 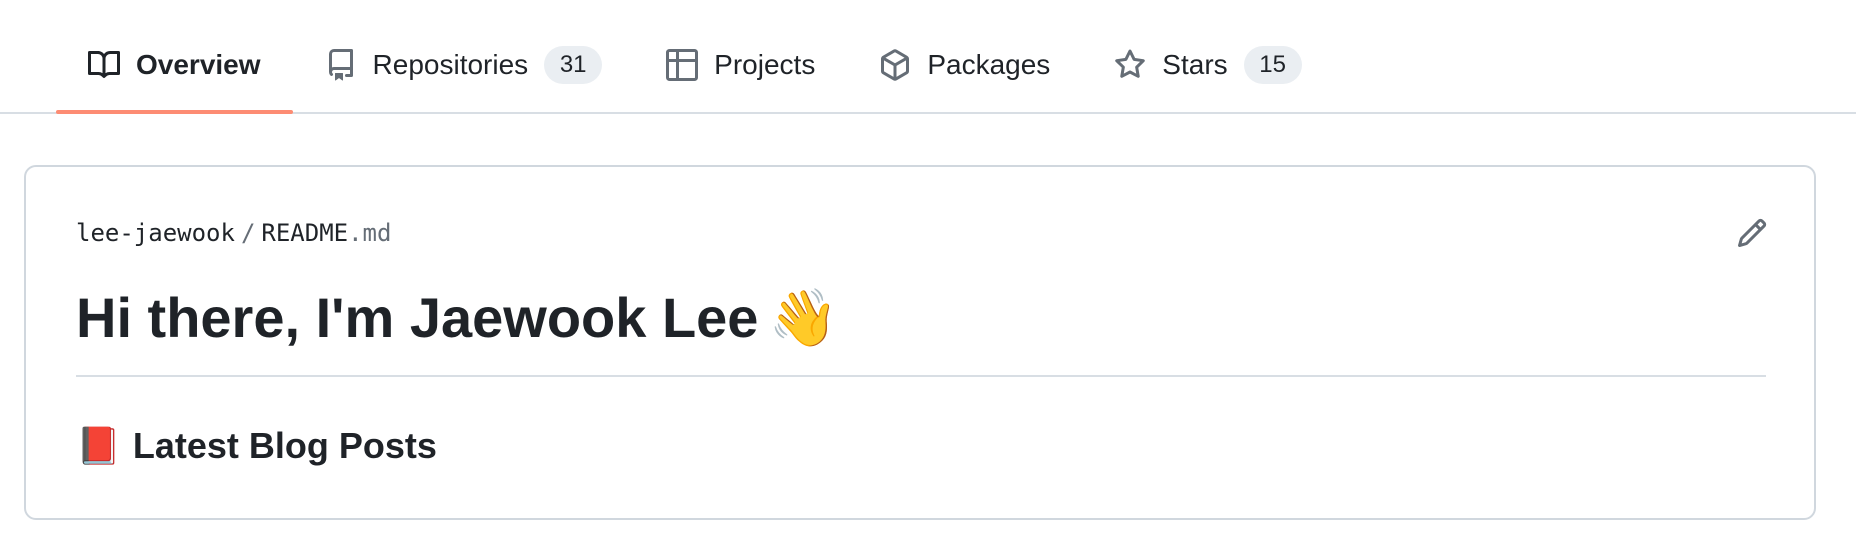 I want to click on tab-packages-label: Packages, so click(x=989, y=64).